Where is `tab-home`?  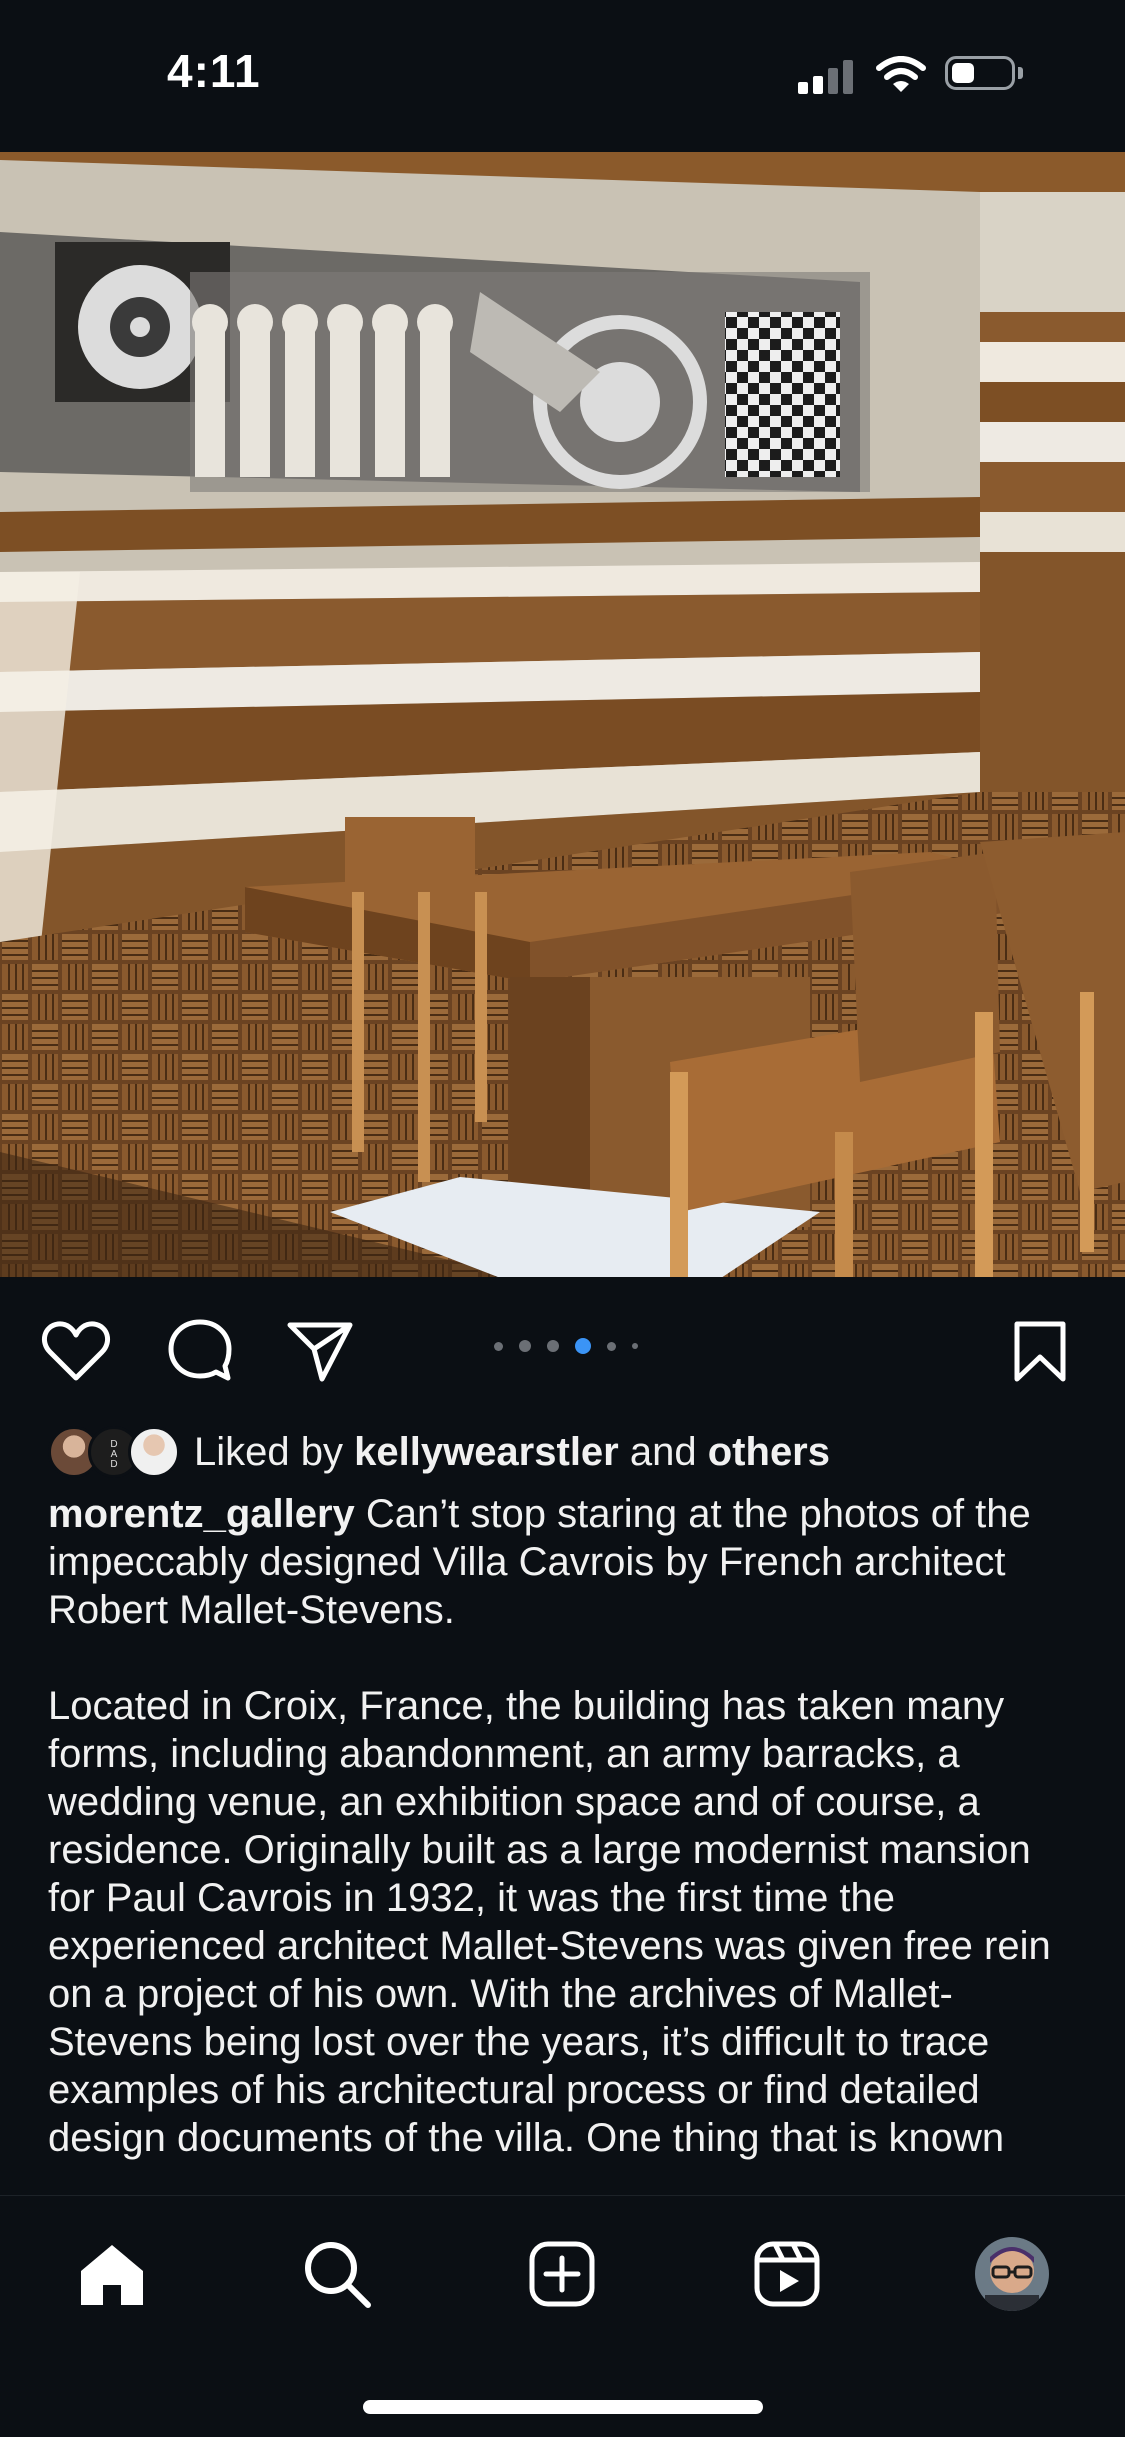
tab-home is located at coordinates (112, 2274).